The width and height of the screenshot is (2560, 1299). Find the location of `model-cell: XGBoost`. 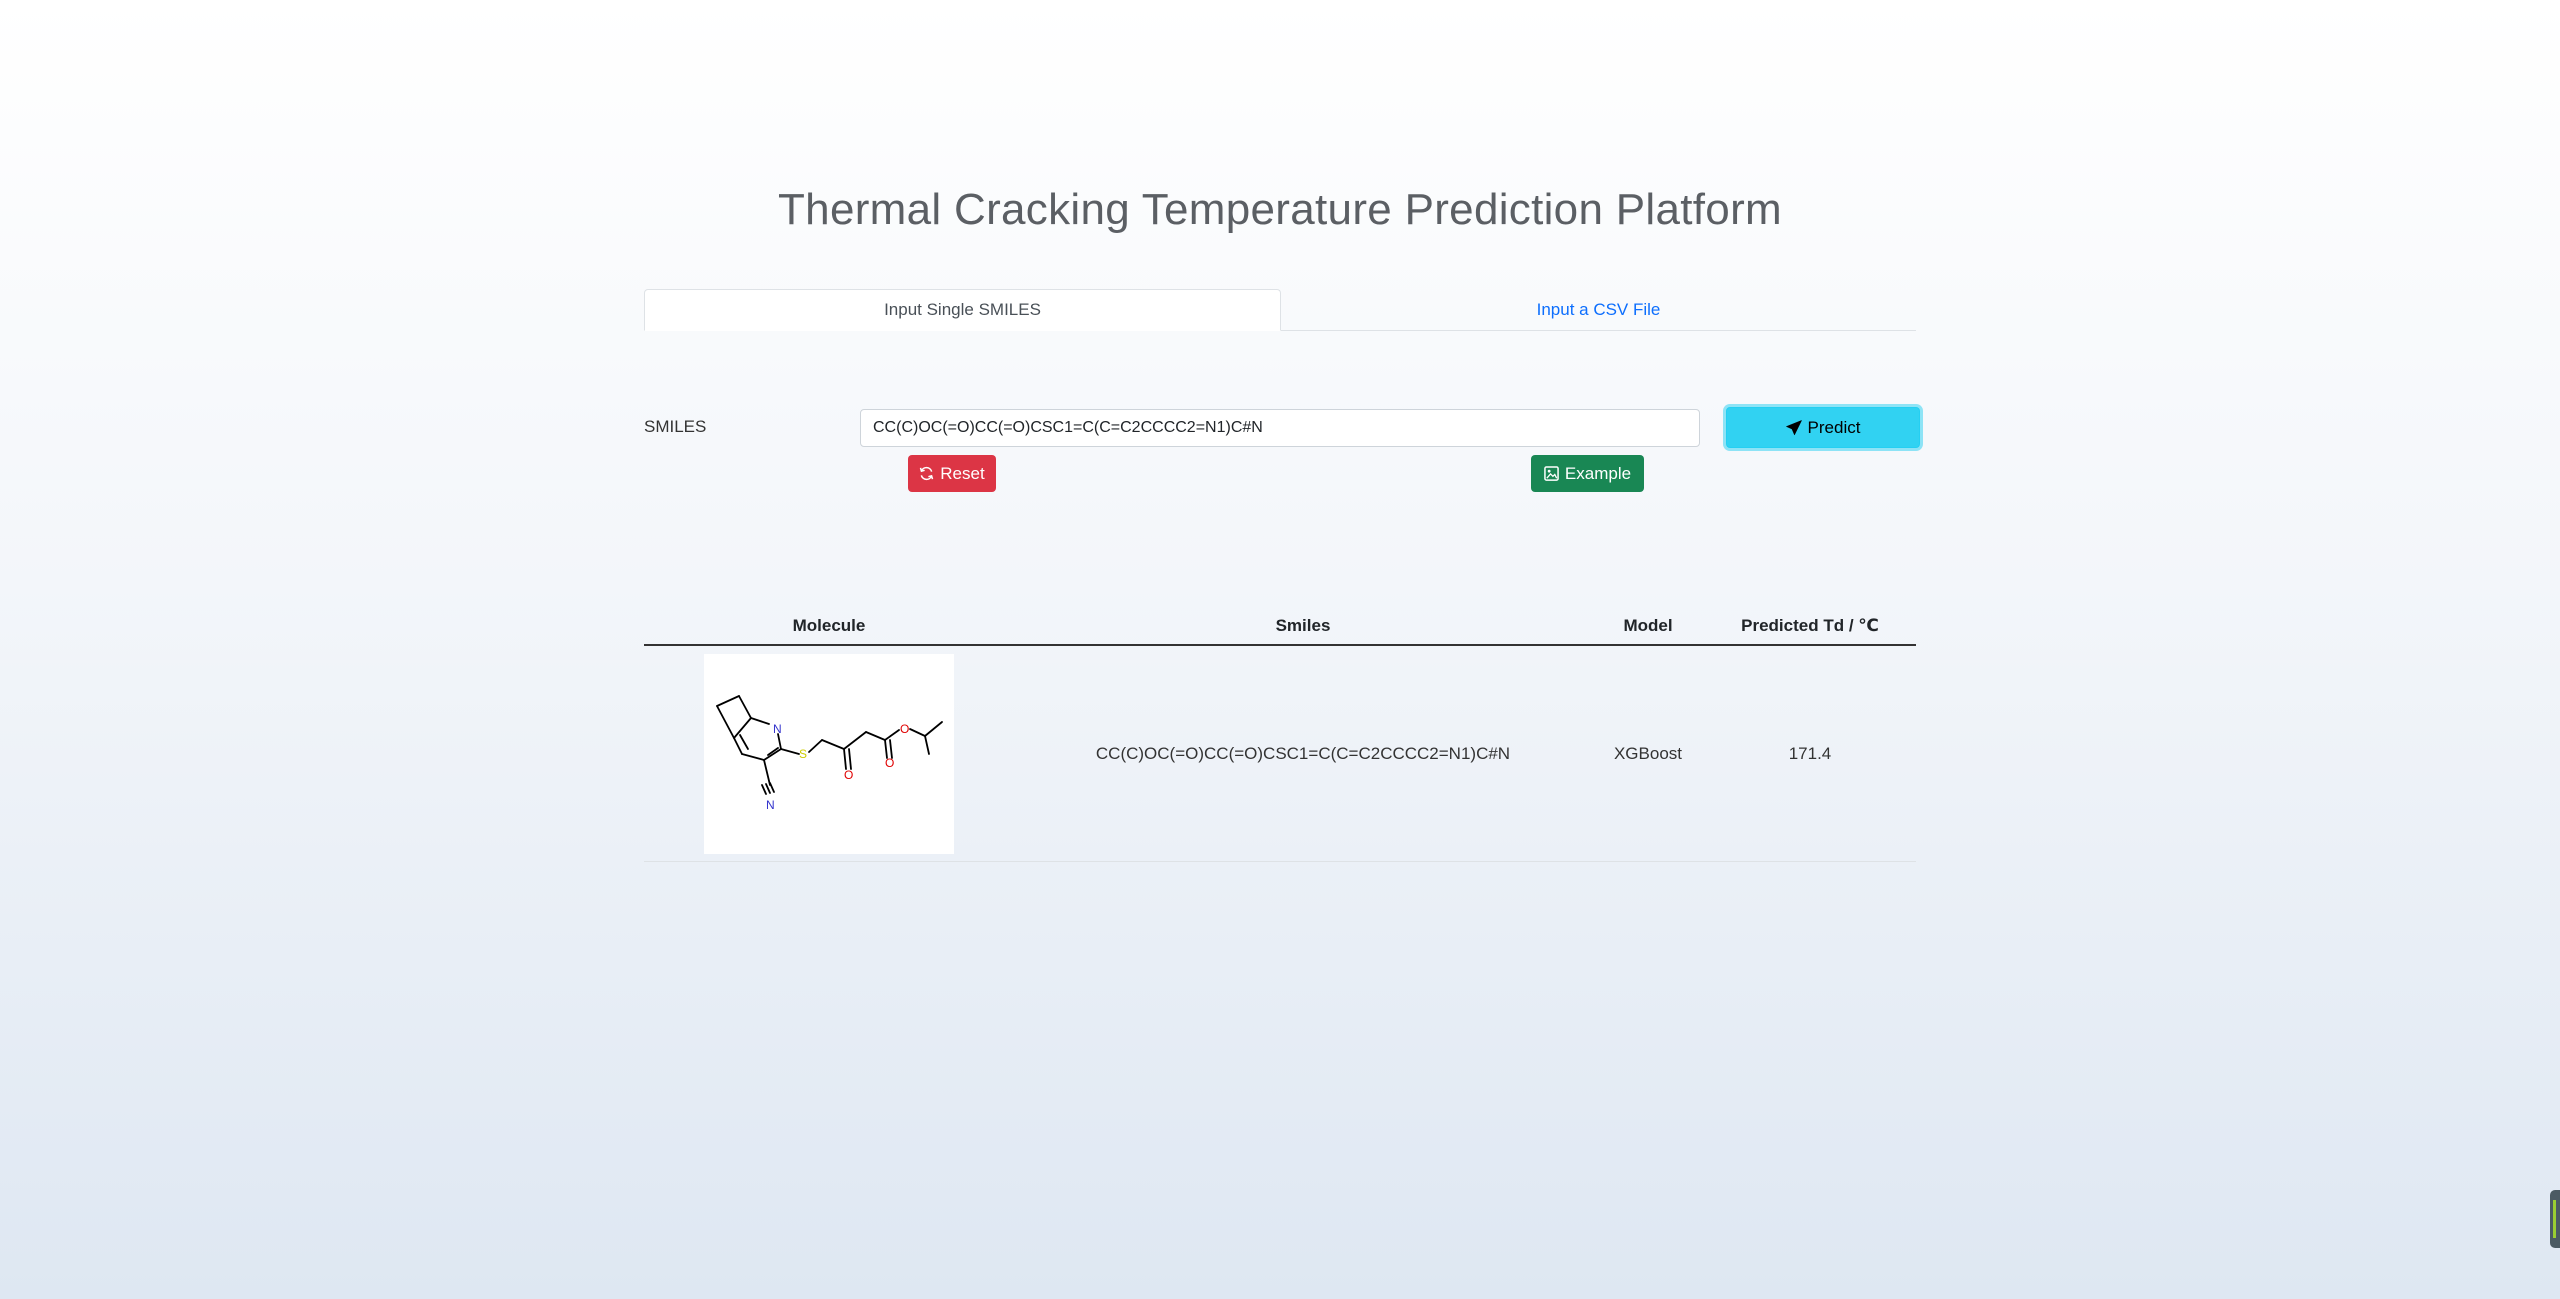

model-cell: XGBoost is located at coordinates (1648, 753).